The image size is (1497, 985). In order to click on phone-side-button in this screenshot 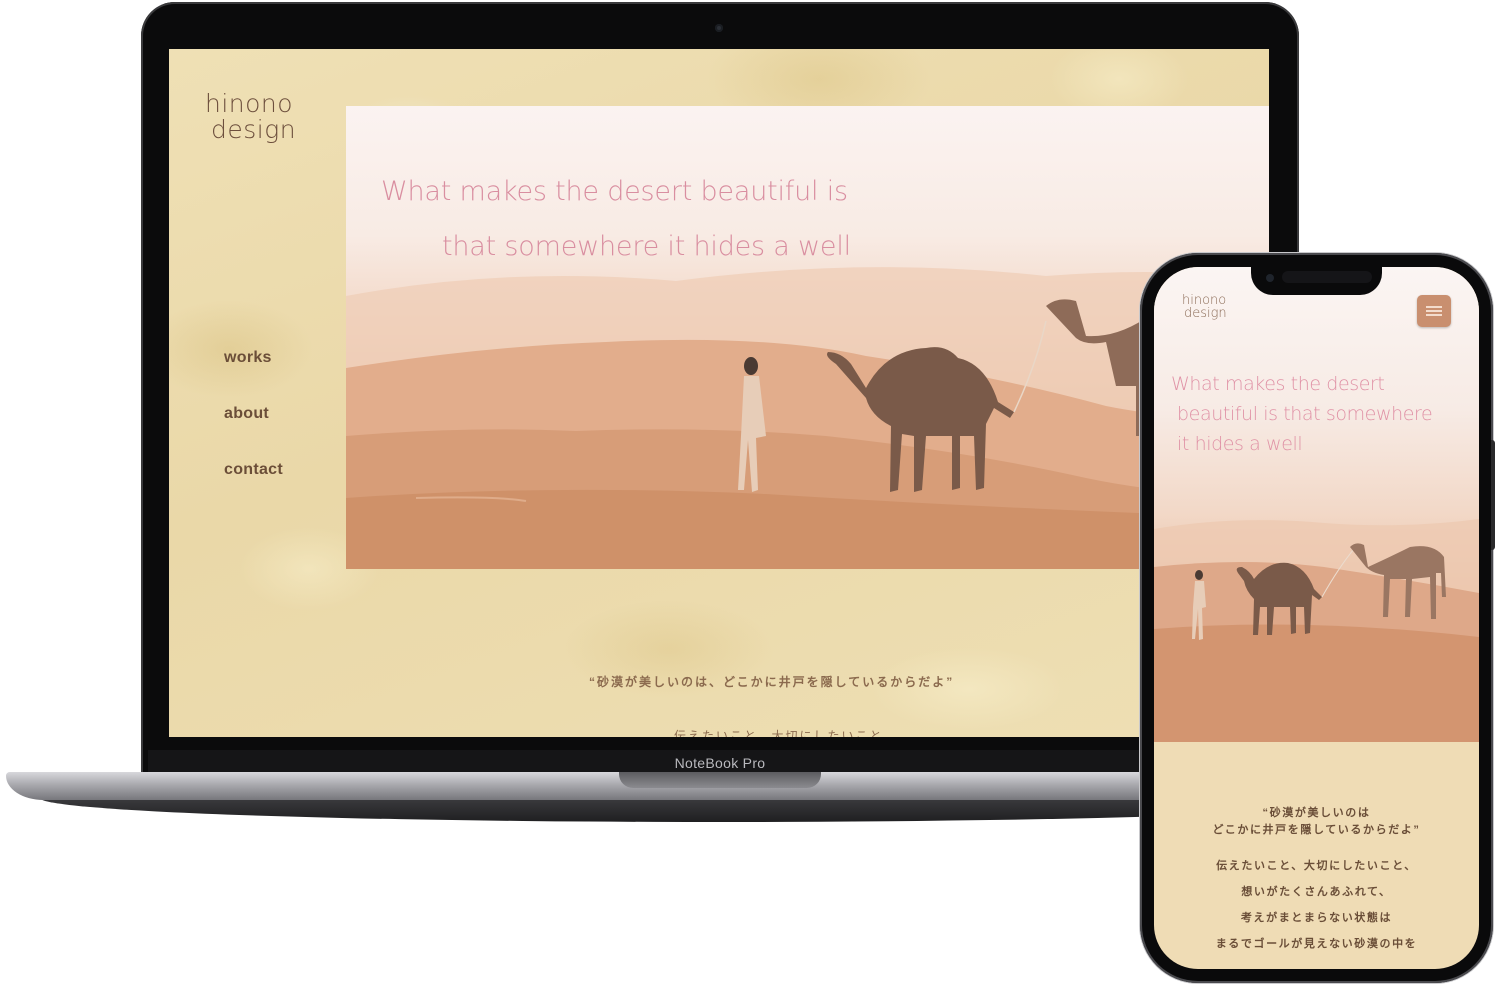, I will do `click(1493, 495)`.